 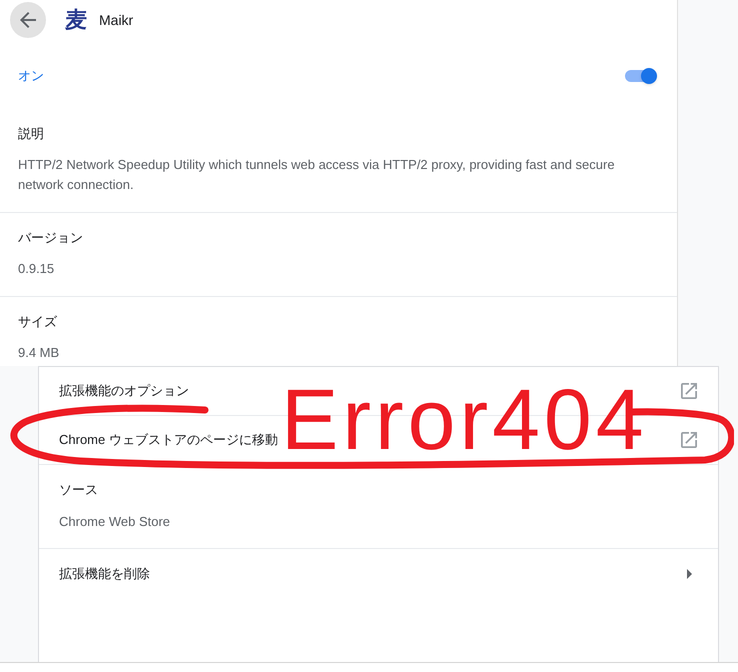 I want to click on toggle-switch, so click(x=641, y=76).